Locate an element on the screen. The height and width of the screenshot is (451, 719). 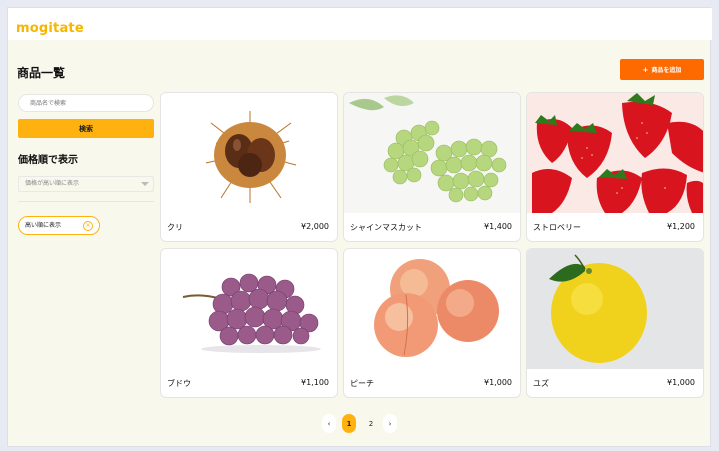
product-name: ピーチ is located at coordinates (362, 383).